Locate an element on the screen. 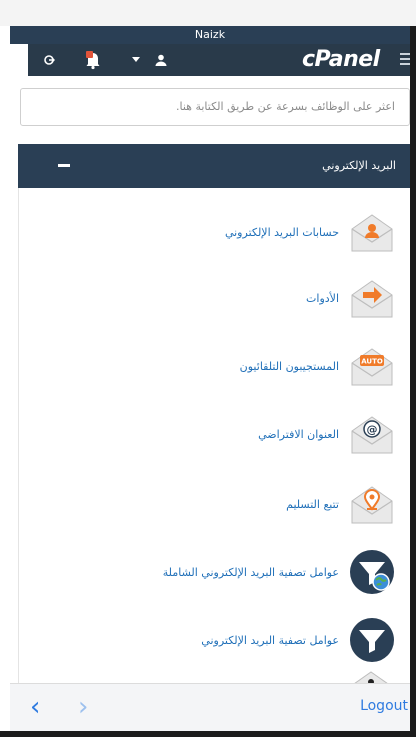 Image resolution: width=416 pixels, height=737 pixels. item-label: حسابات البريد الإلكتروني is located at coordinates (282, 232).